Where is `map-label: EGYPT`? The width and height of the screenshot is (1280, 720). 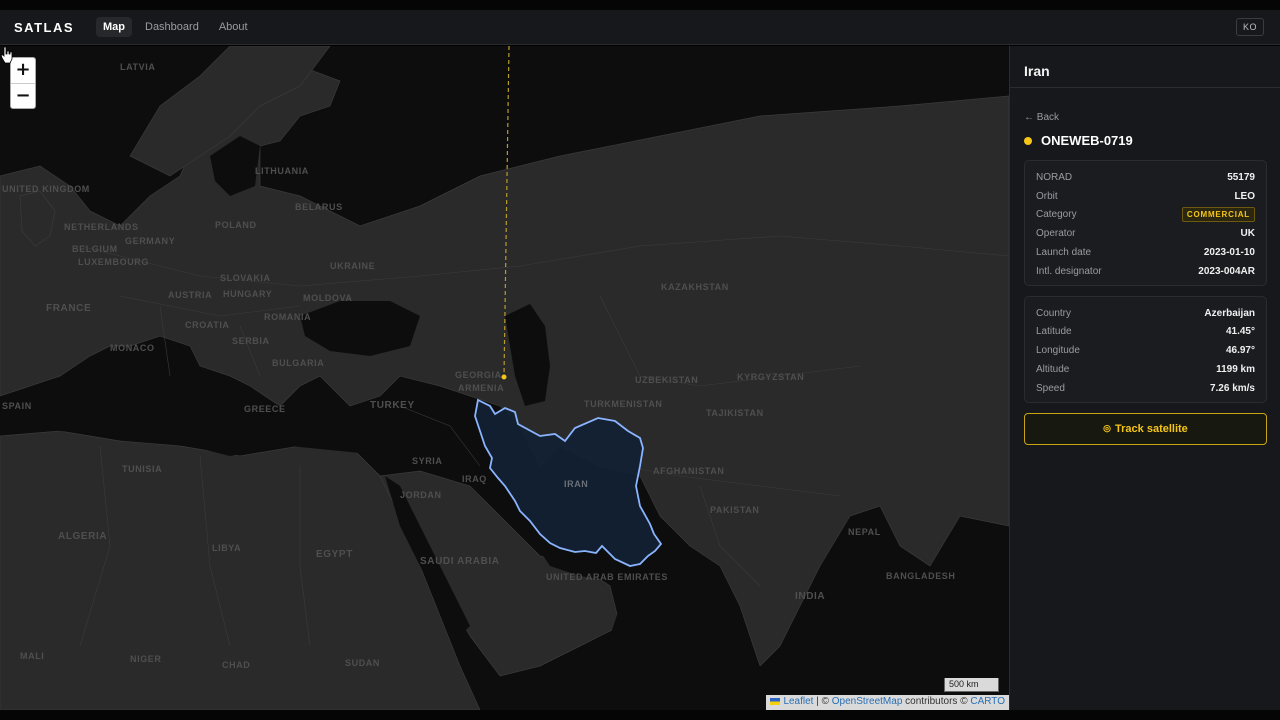
map-label: EGYPT is located at coordinates (334, 554).